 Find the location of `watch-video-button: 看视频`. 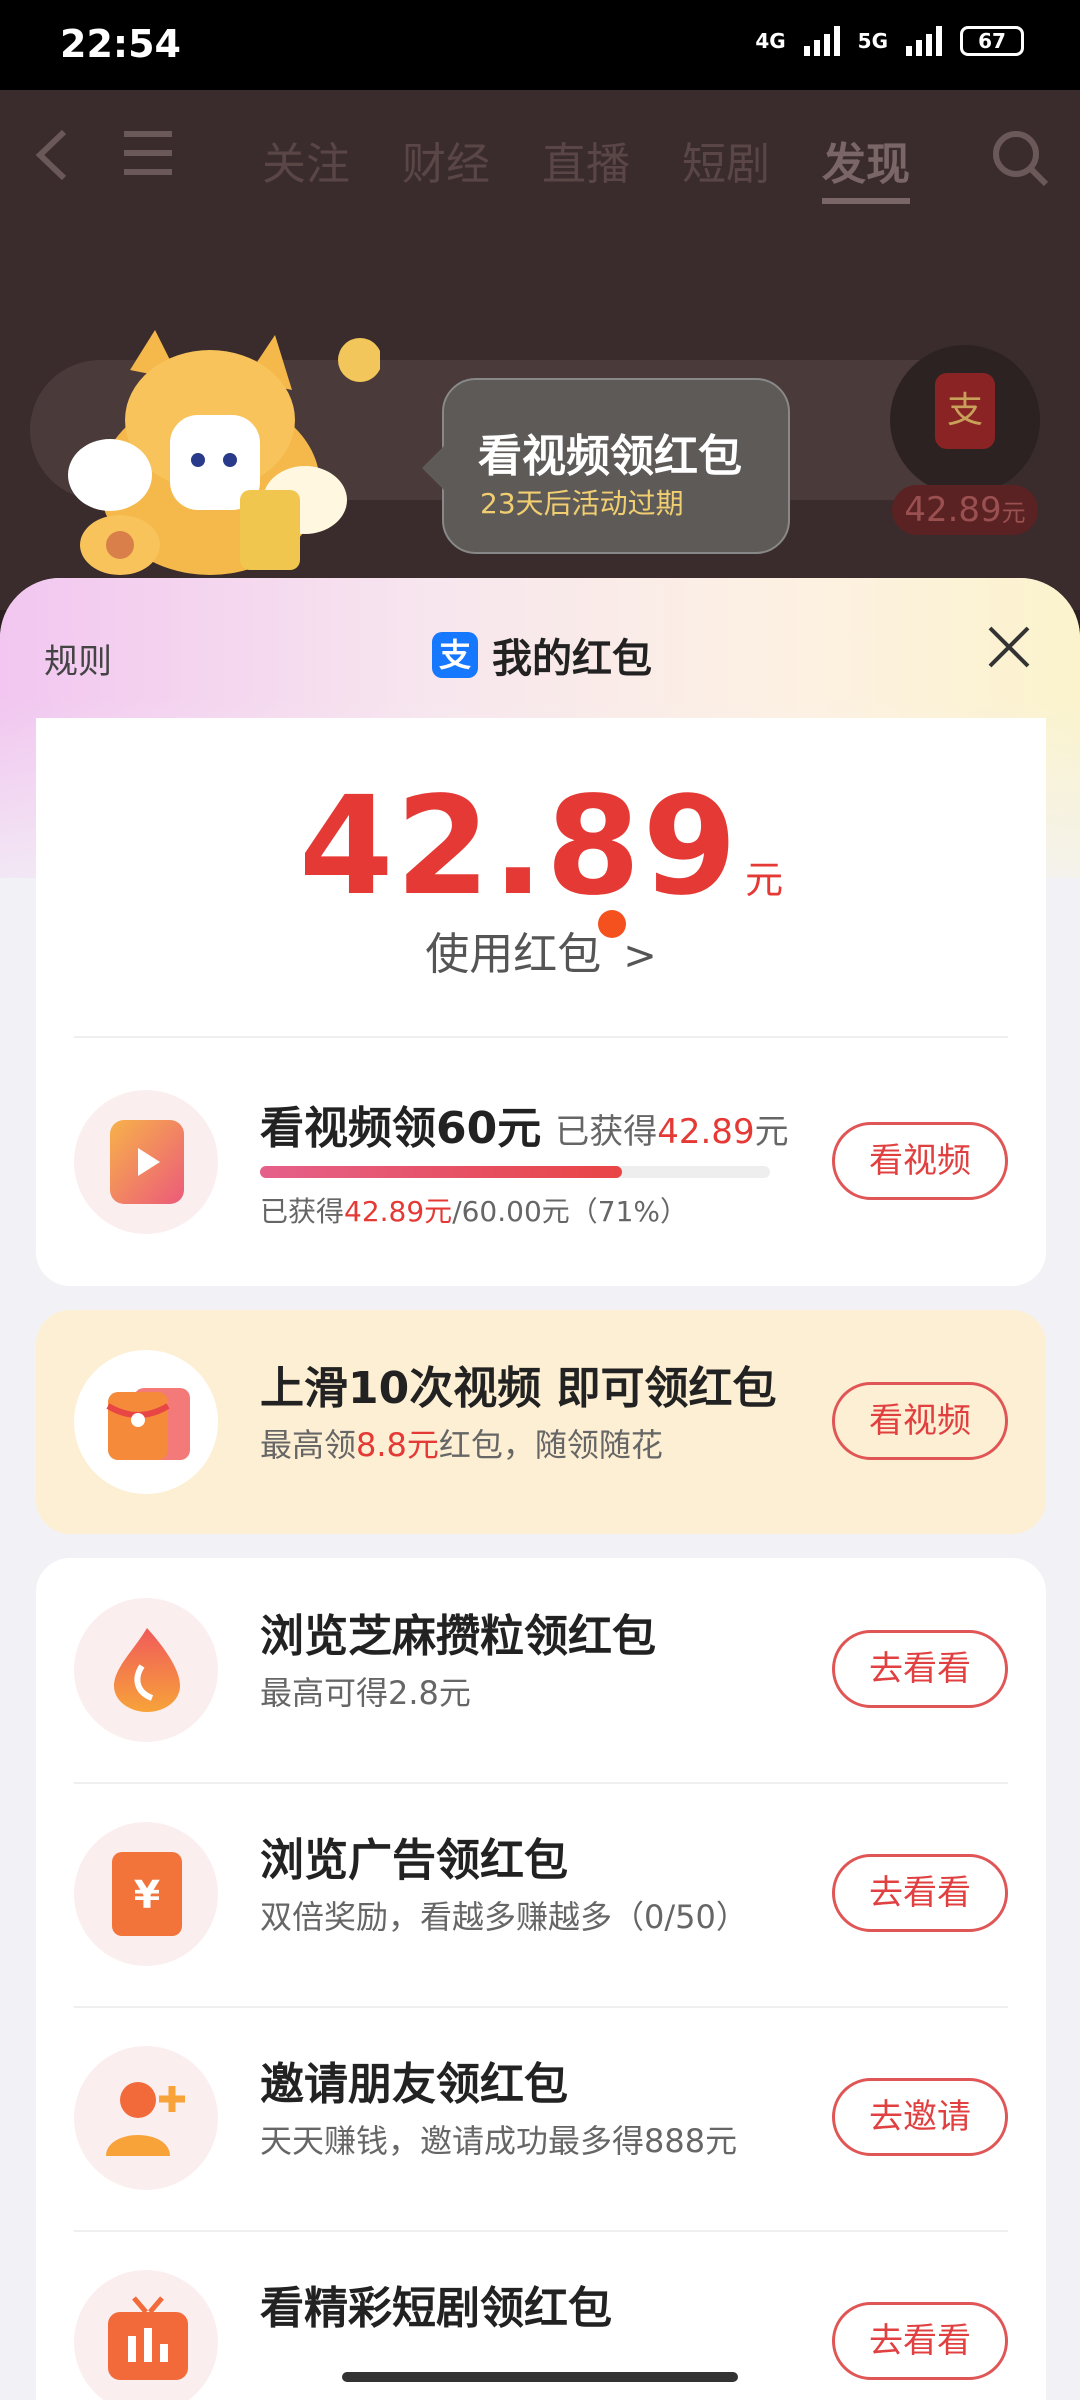

watch-video-button: 看视频 is located at coordinates (920, 1161).